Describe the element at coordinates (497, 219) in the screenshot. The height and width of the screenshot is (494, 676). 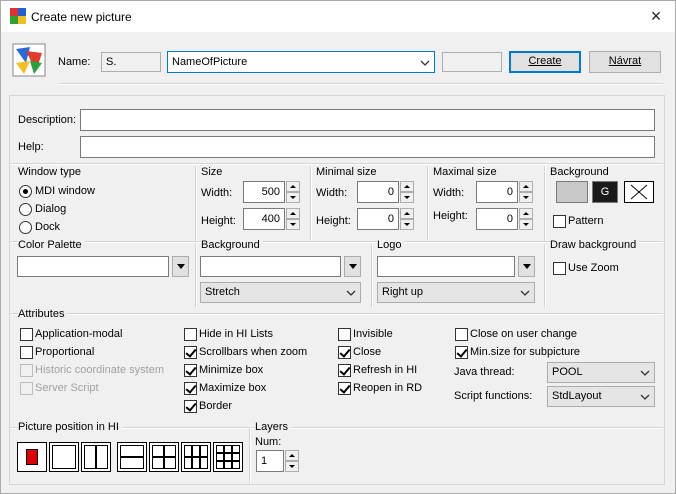
I see `maximal-height-input: 0` at that location.